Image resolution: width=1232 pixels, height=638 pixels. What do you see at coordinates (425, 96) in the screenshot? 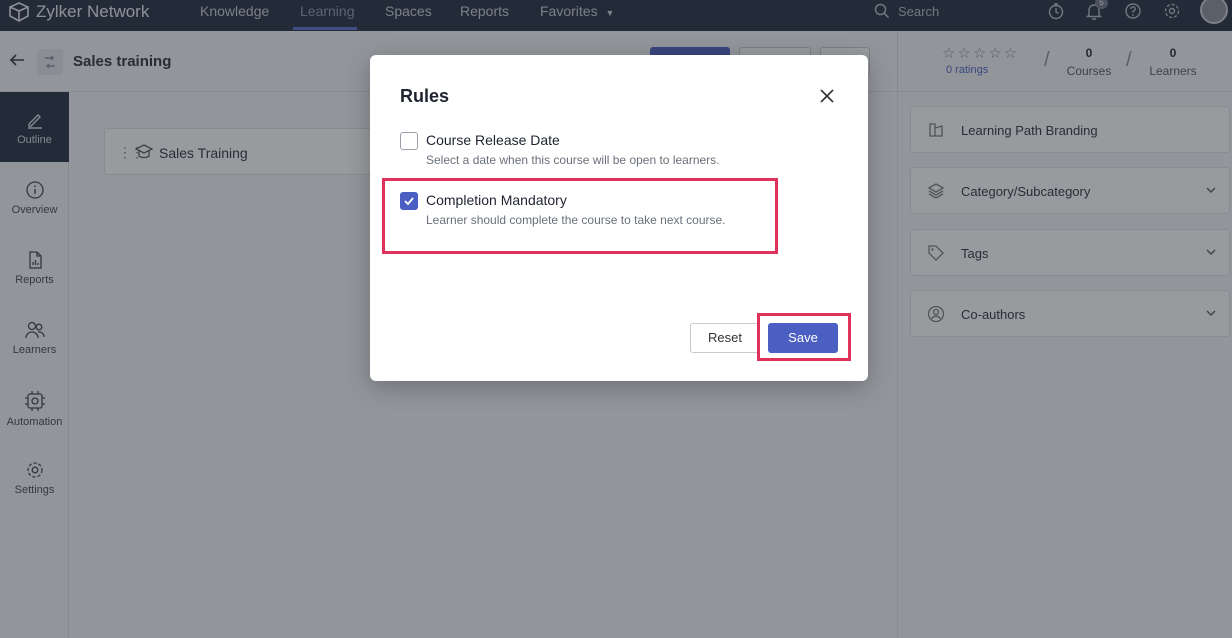
I see `dialog-title: Rules` at bounding box center [425, 96].